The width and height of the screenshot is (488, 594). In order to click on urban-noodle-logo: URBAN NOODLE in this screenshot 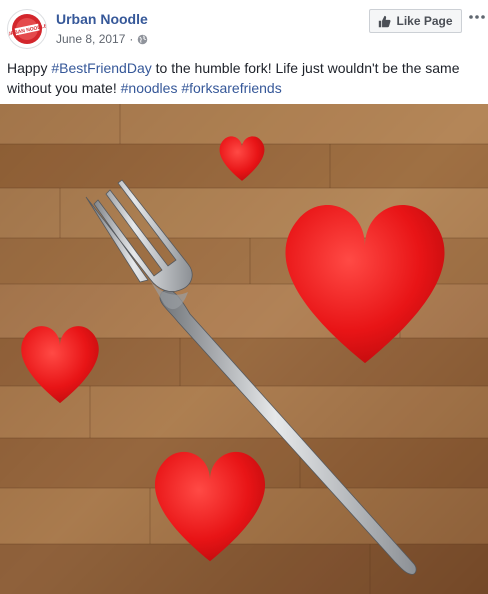, I will do `click(27, 29)`.